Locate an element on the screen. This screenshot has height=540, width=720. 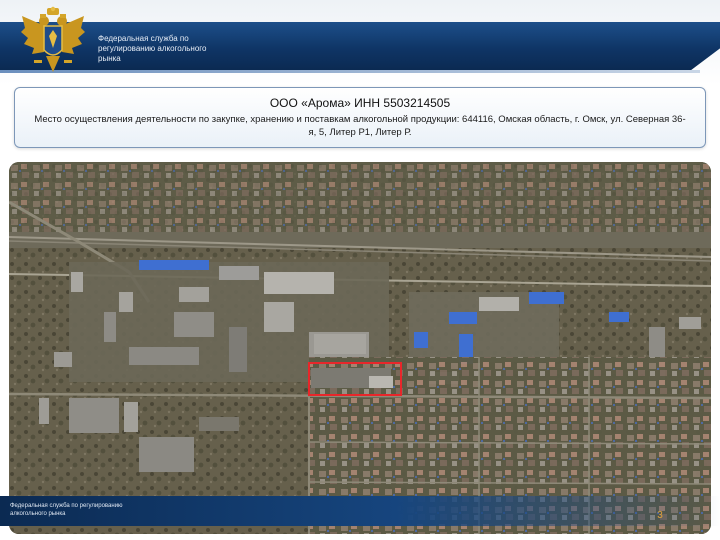
page-number: 3 is located at coordinates (660, 515).